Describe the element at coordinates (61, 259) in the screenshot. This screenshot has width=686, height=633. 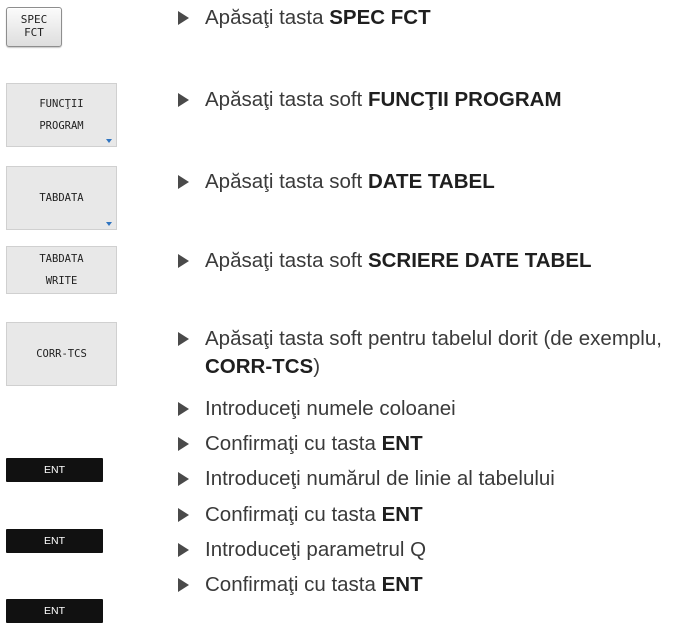
I see `tabdata-write-softkey-line1: TABDATA` at that location.